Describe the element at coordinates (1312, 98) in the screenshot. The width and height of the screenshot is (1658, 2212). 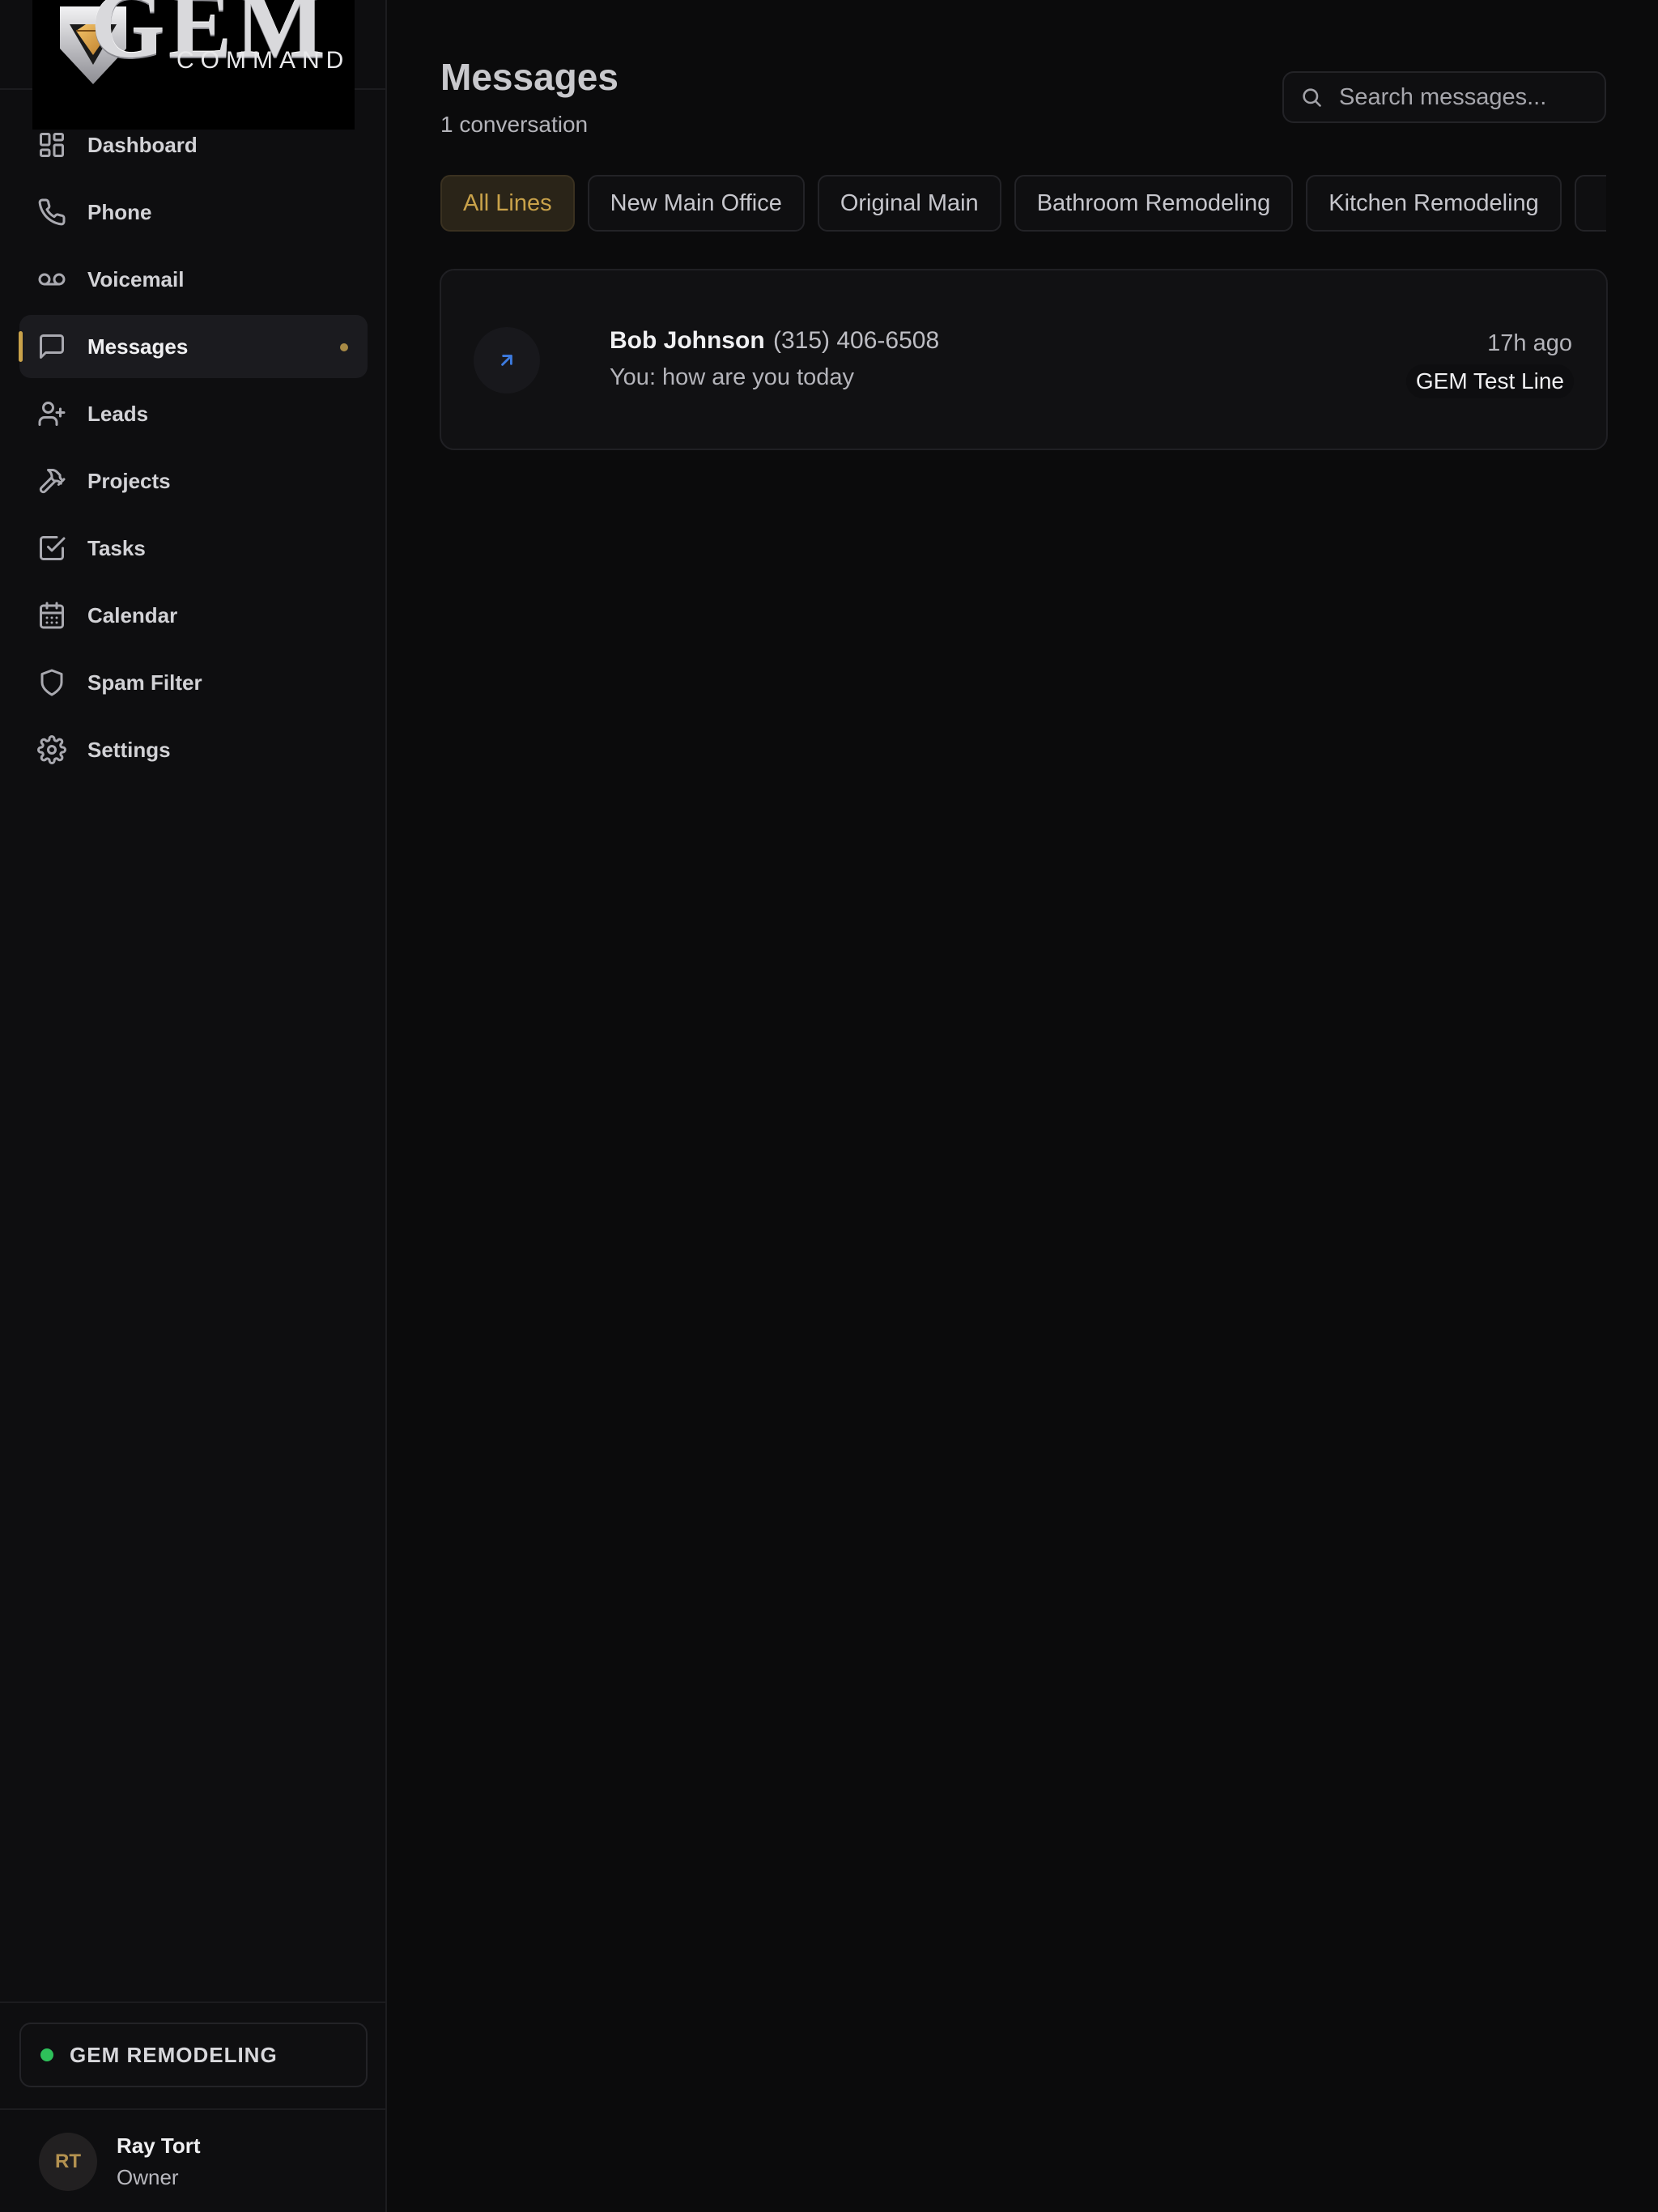
I see `search-icon` at that location.